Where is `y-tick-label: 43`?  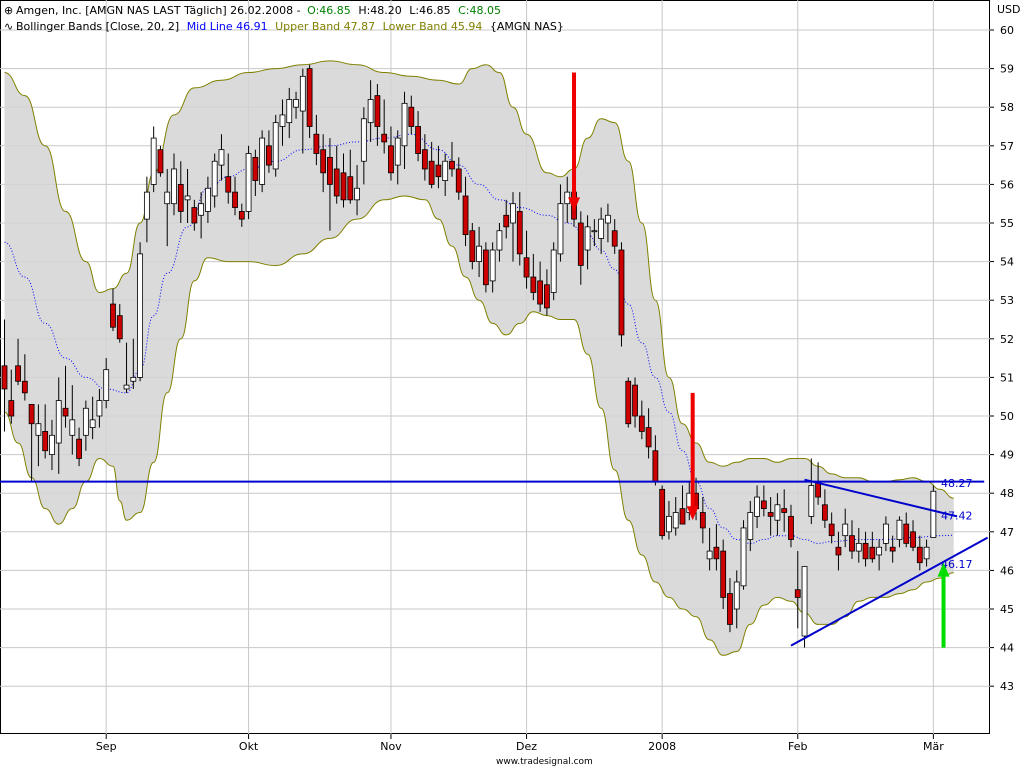 y-tick-label: 43 is located at coordinates (1007, 686).